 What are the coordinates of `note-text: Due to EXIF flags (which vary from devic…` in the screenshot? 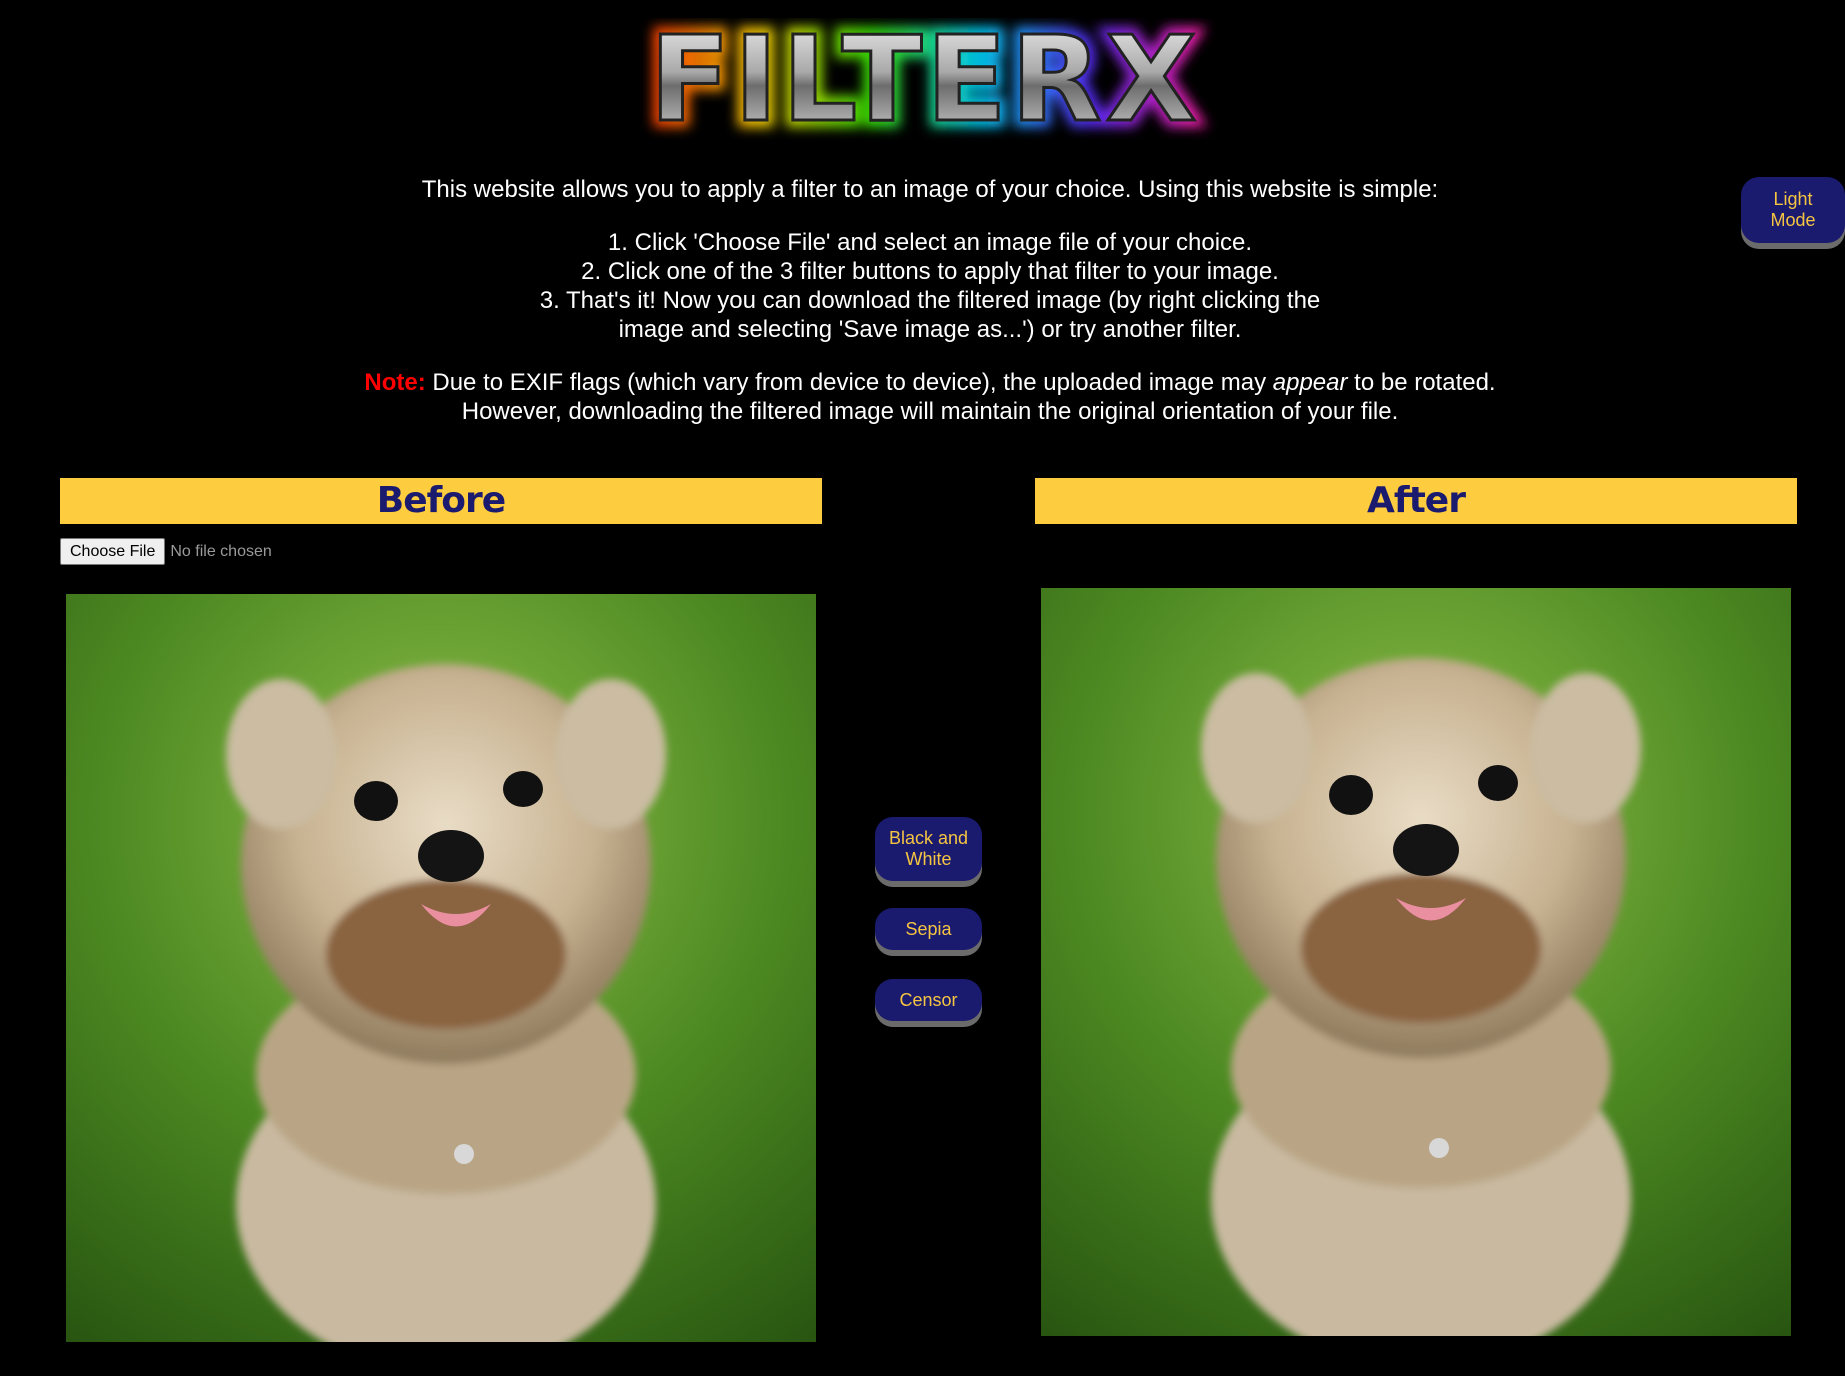 It's located at (849, 382).